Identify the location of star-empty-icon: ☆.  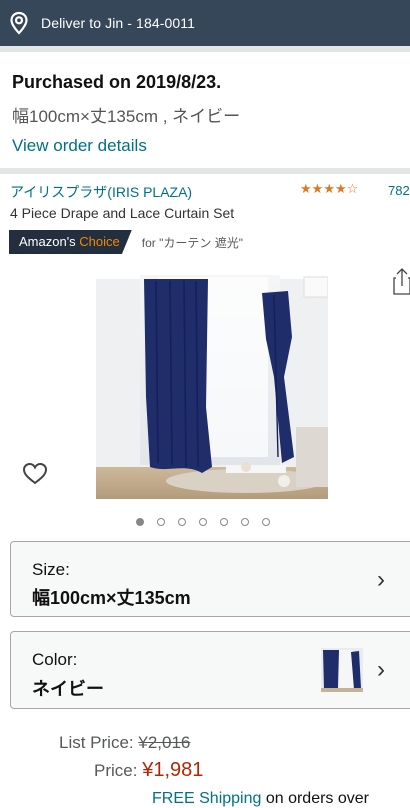
(352, 188).